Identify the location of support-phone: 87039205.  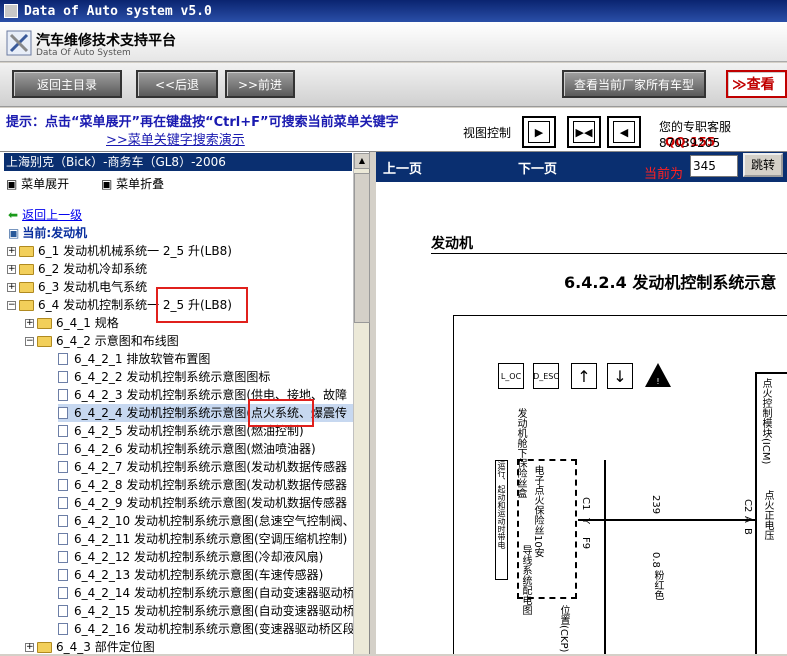
(690, 143).